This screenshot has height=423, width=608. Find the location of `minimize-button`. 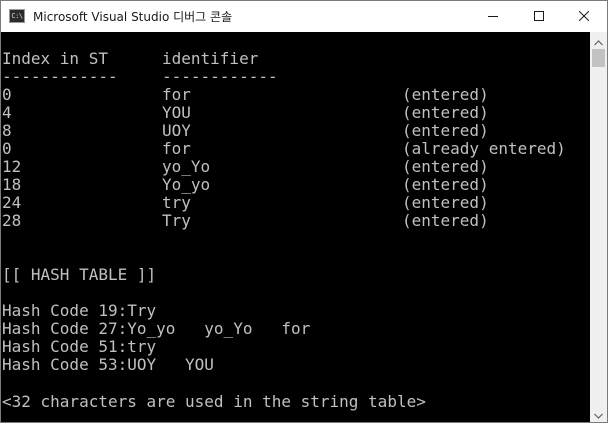

minimize-button is located at coordinates (493, 16).